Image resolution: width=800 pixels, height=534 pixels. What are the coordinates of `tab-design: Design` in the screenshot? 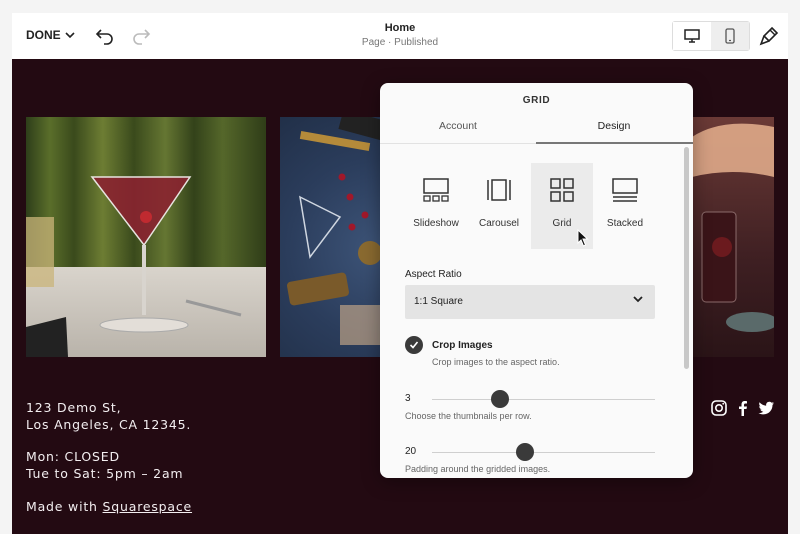 It's located at (614, 126).